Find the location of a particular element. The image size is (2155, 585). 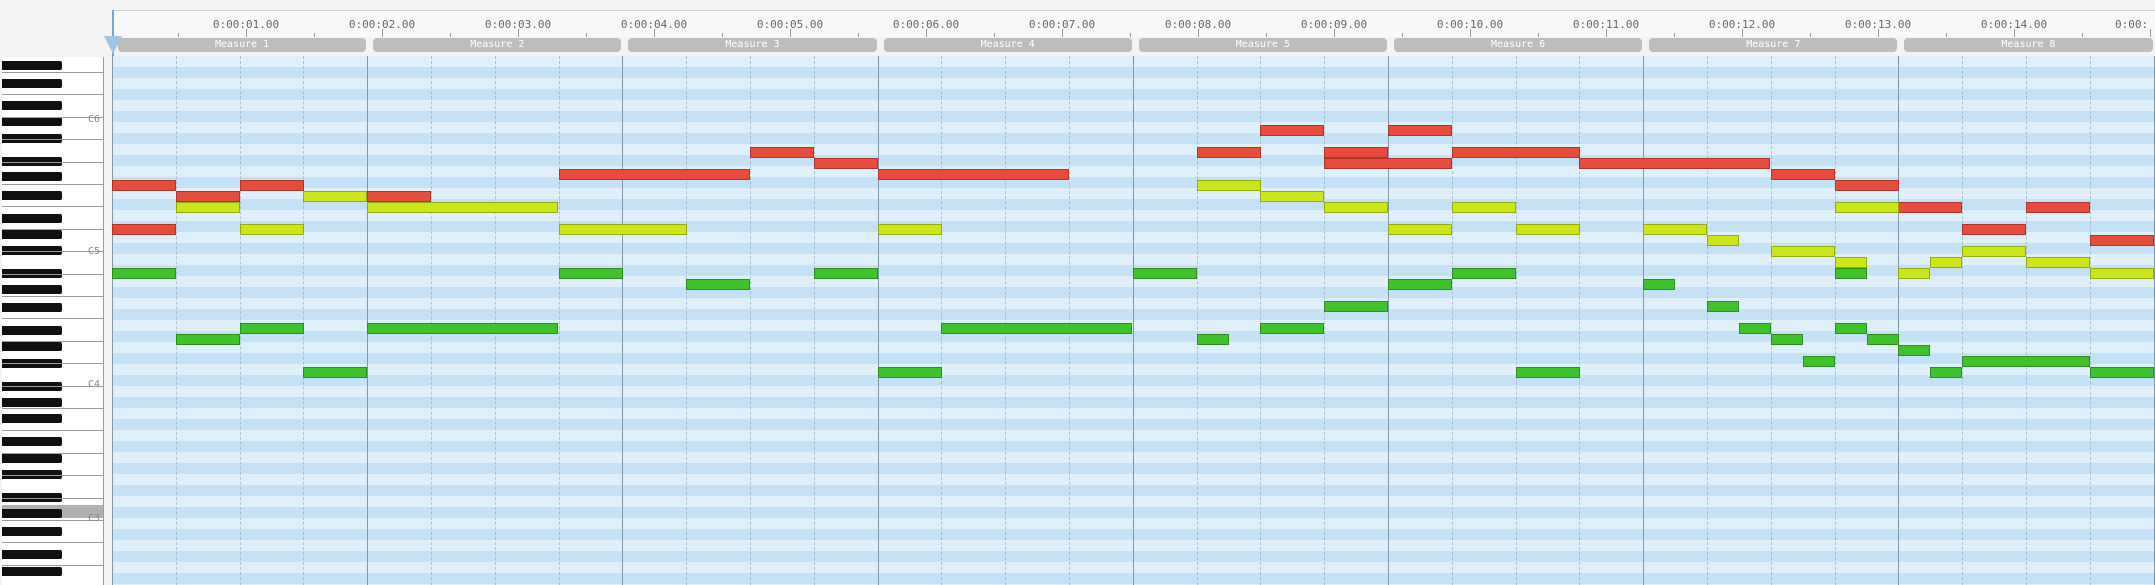

measure-tab: Measure 6 is located at coordinates (1518, 45).